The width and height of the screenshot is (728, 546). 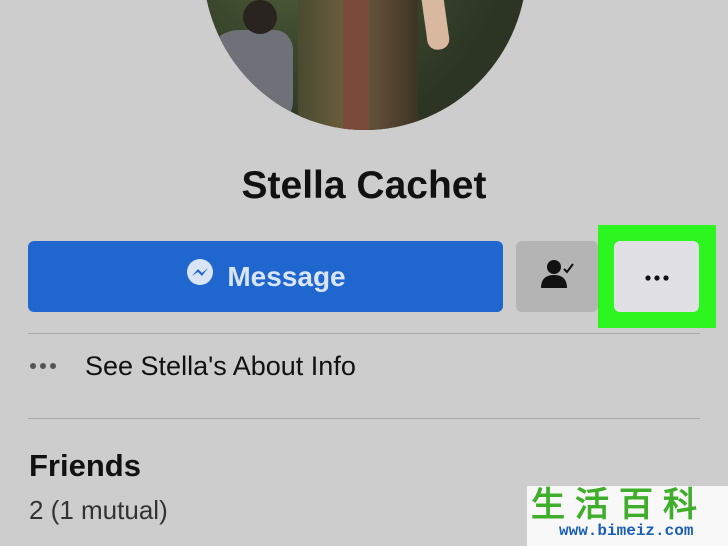 What do you see at coordinates (200, 276) in the screenshot?
I see `messenger-icon` at bounding box center [200, 276].